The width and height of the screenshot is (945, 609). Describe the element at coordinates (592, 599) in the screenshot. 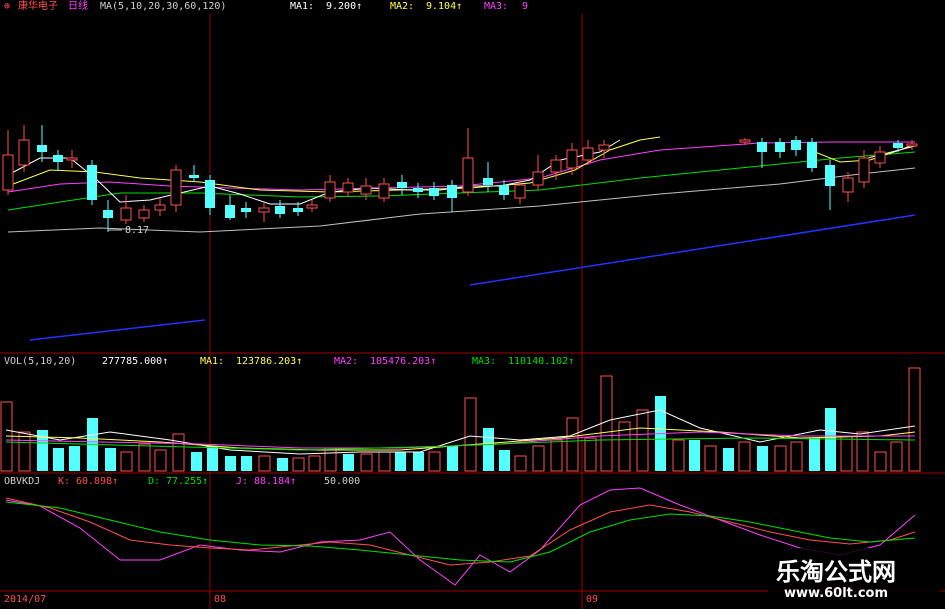

I see `time-label-sep: 09` at that location.